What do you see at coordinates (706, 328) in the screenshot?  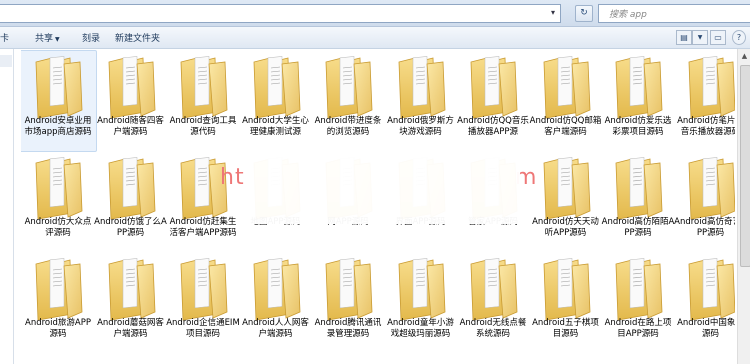 I see `folder-label: Android中国象棋源码` at bounding box center [706, 328].